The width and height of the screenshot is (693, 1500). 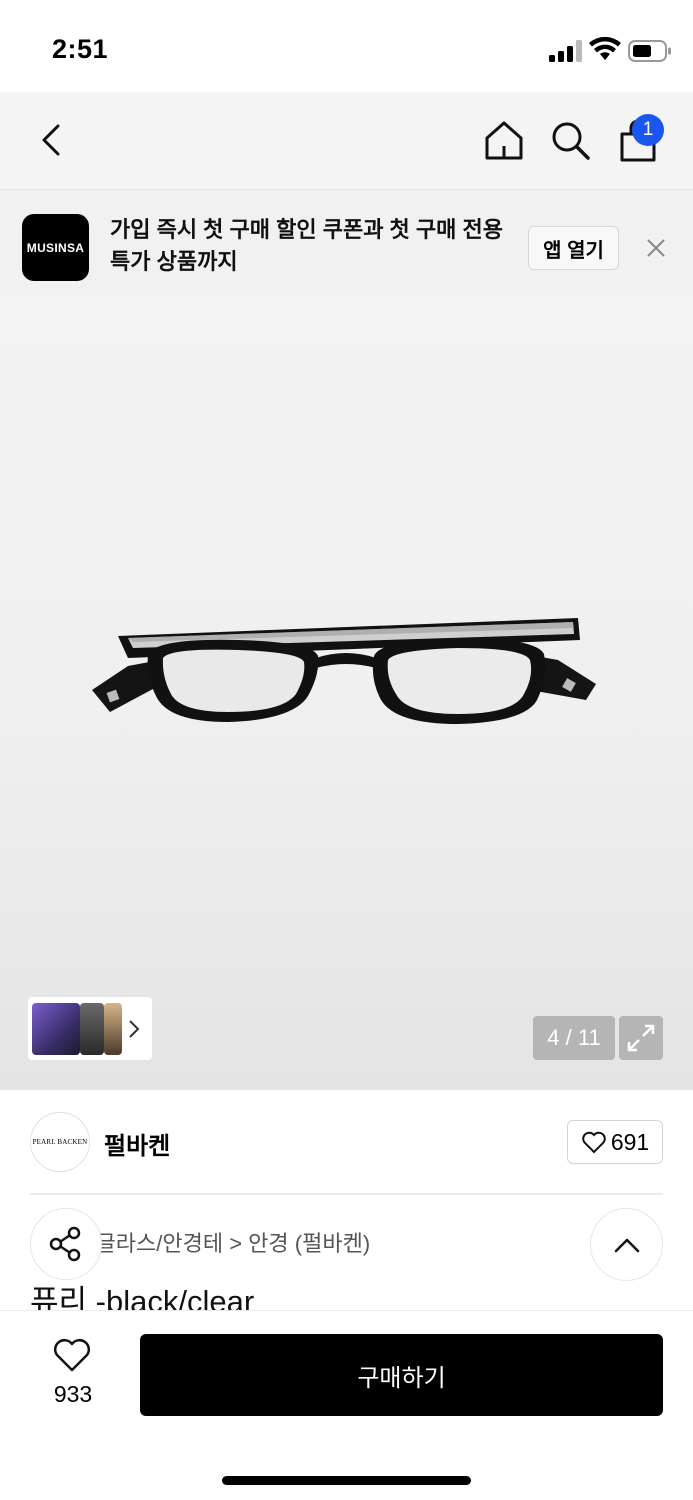 I want to click on home-indicator, so click(x=346, y=1480).